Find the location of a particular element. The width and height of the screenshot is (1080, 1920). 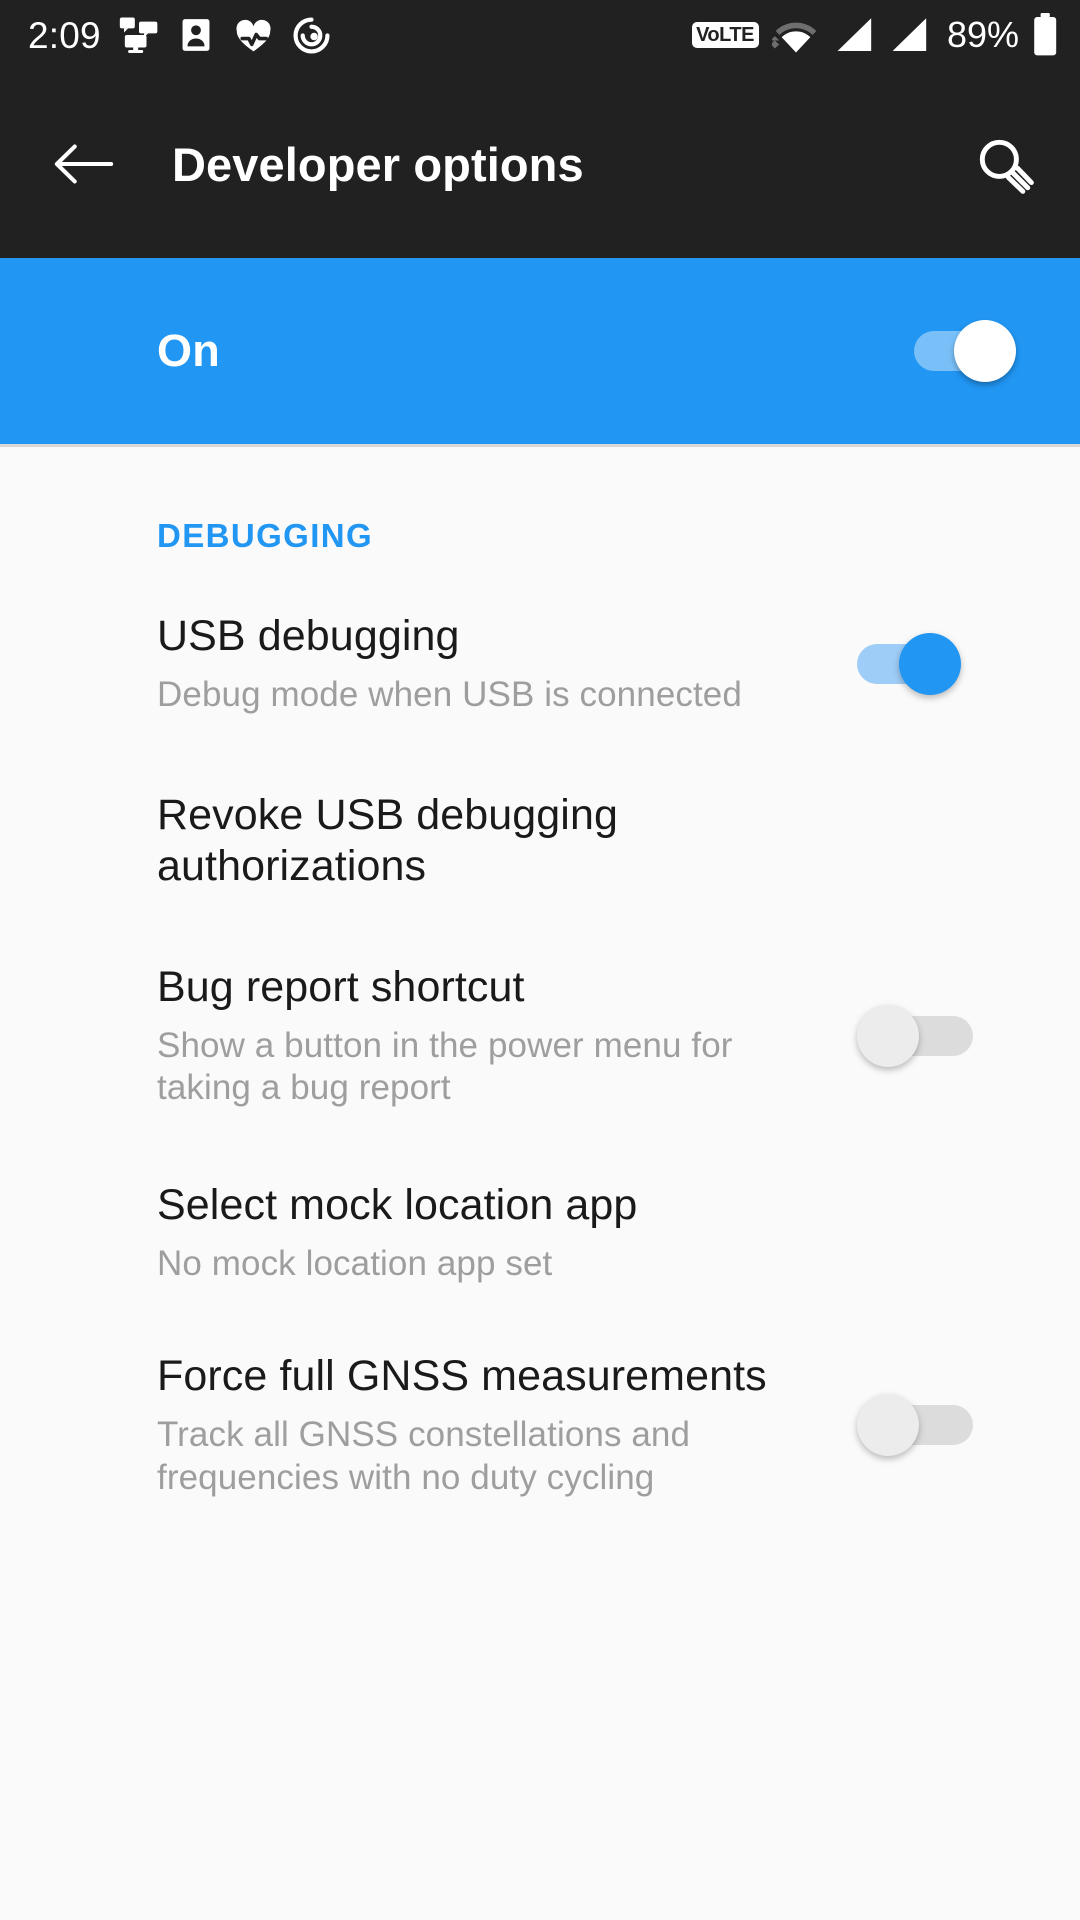

battery-percent-label: 89% is located at coordinates (982, 34).